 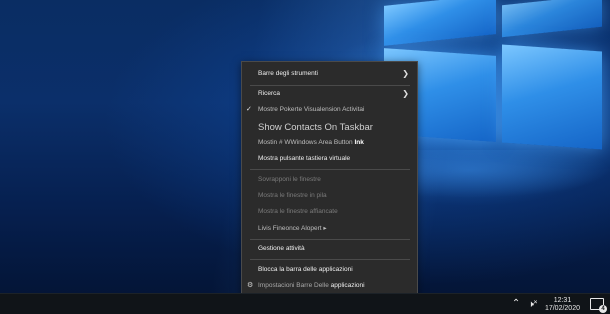 I want to click on taskbar: ⌃ 🕨˟ 12:31 17/02/2020 4, so click(x=305, y=303).